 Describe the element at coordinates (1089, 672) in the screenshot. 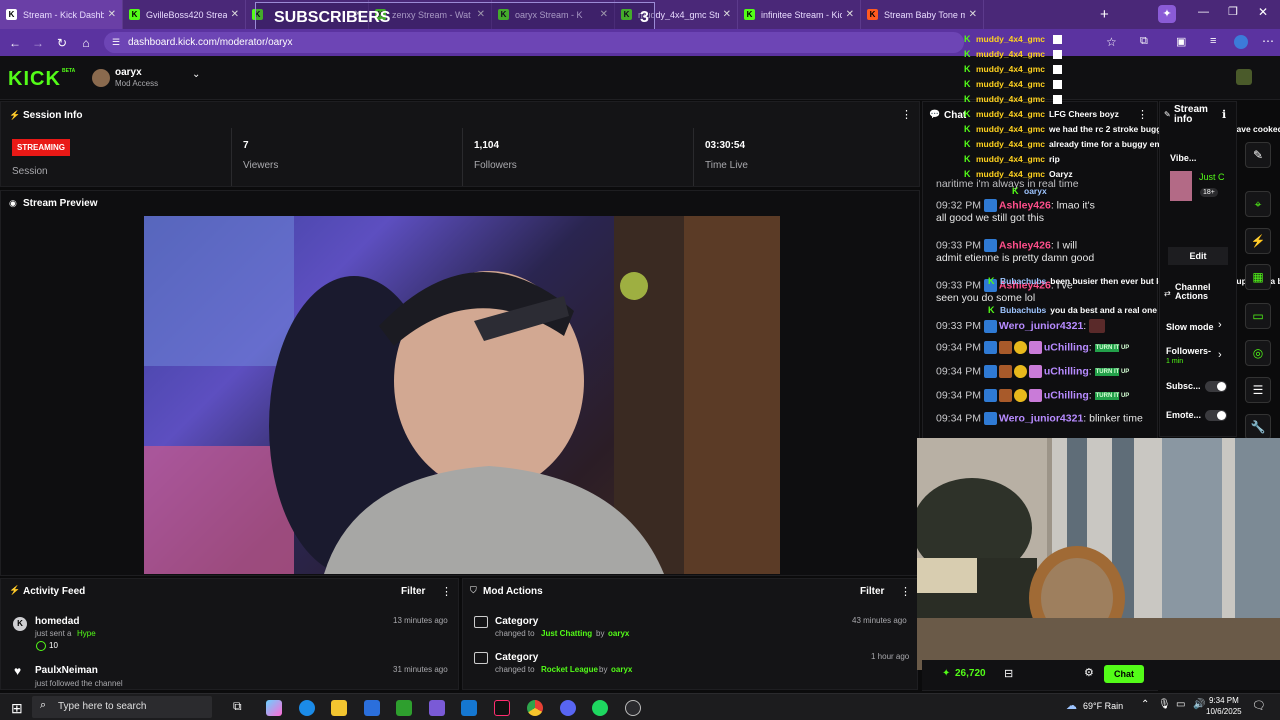

I see `chat-settings-icon: ⚙` at that location.